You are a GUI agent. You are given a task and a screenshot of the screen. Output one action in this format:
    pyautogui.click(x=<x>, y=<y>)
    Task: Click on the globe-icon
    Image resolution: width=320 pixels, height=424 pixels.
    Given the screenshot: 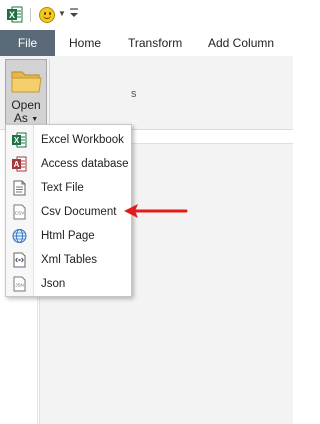 What is the action you would take?
    pyautogui.click(x=19, y=236)
    